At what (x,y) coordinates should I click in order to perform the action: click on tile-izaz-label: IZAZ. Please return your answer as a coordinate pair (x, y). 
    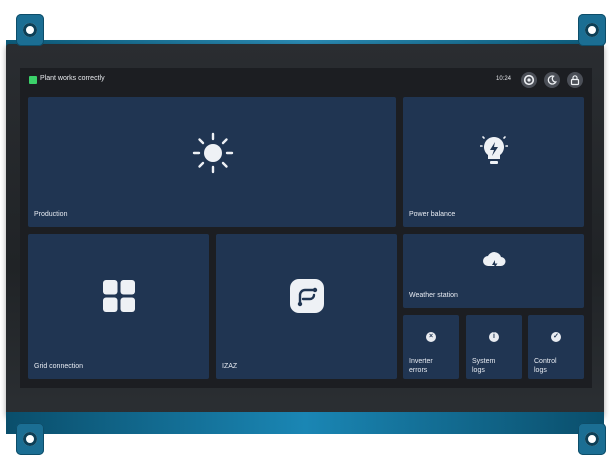
    Looking at the image, I should click on (230, 366).